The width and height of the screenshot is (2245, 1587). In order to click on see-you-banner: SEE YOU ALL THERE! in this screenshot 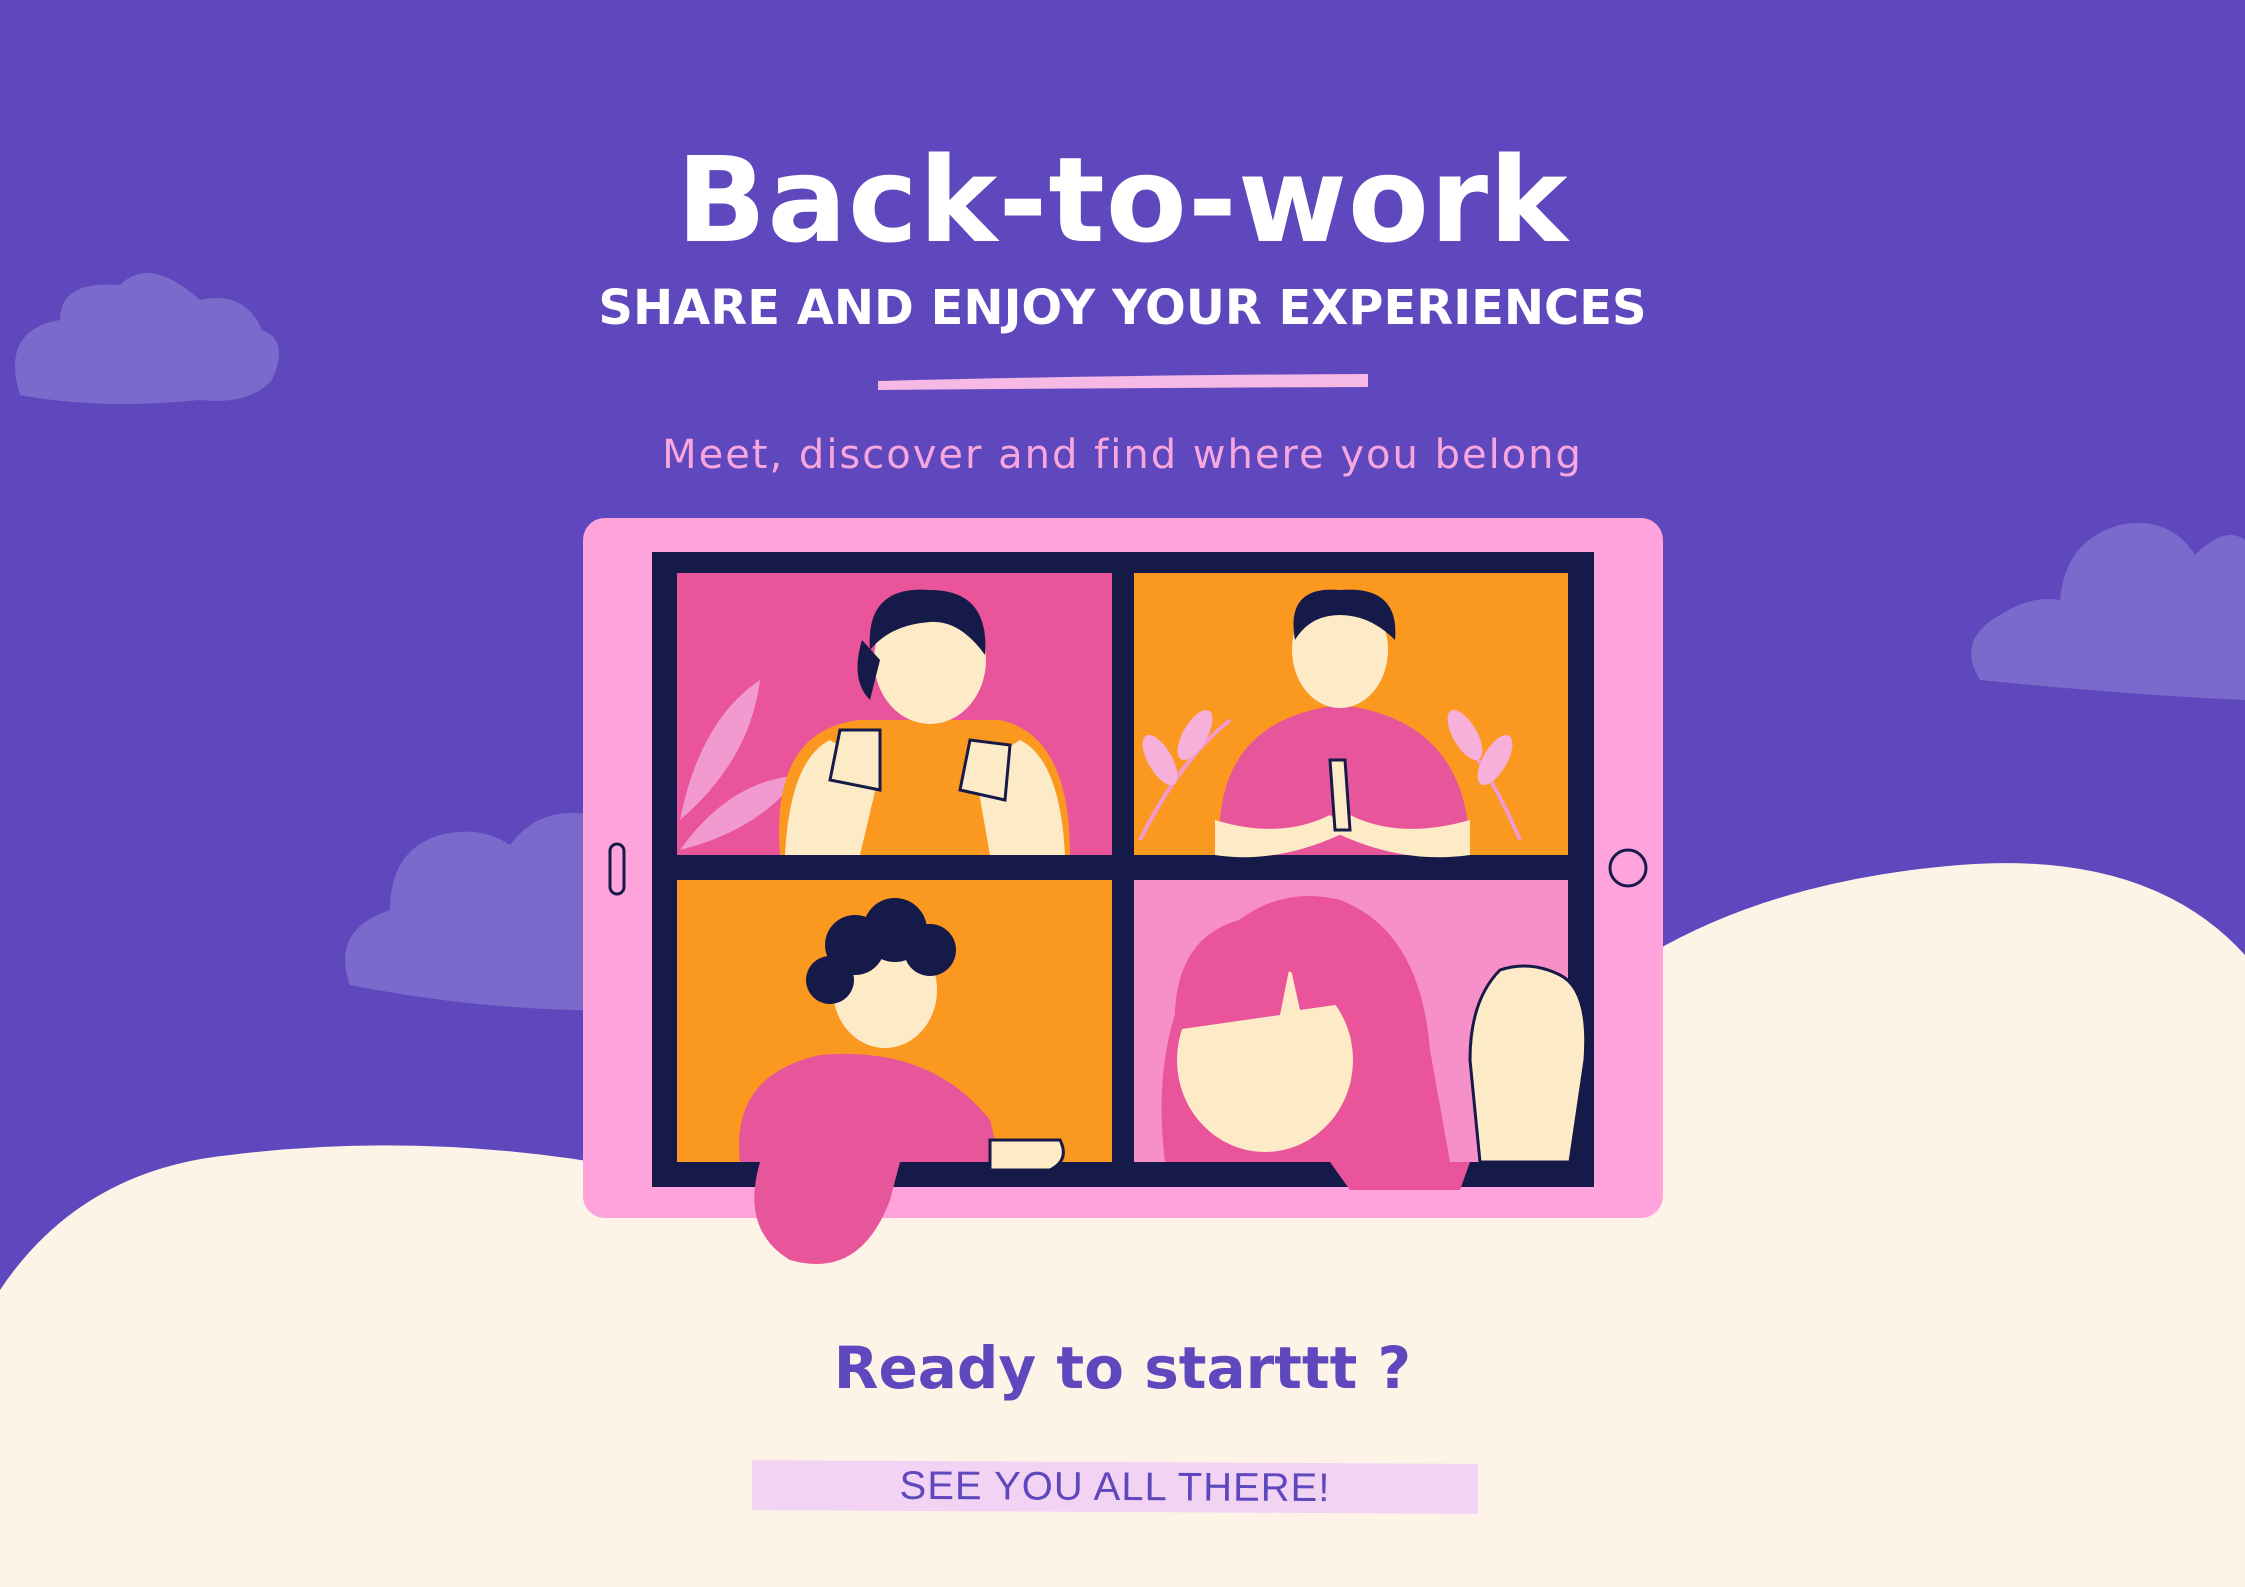, I will do `click(1115, 1487)`.